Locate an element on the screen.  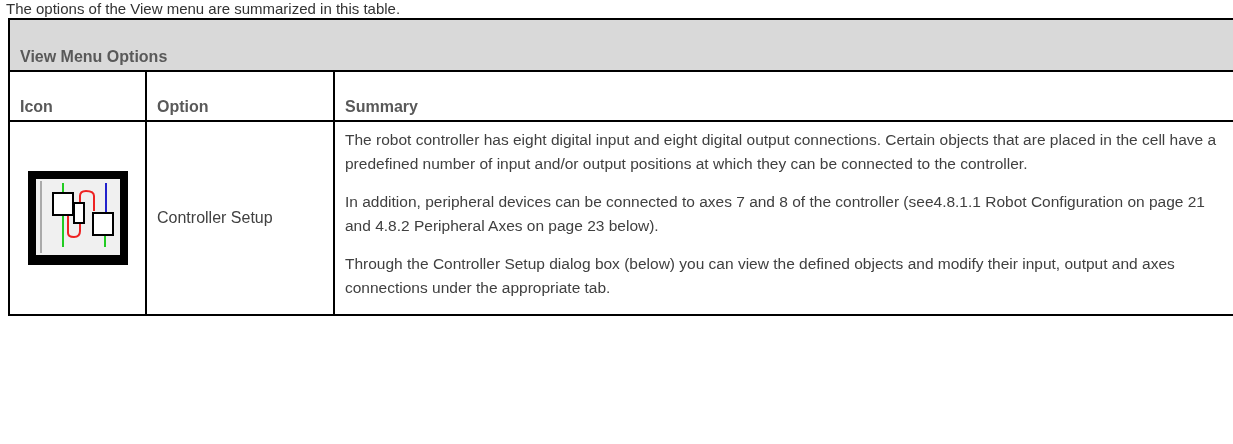
column-header: Icon is located at coordinates (77, 96).